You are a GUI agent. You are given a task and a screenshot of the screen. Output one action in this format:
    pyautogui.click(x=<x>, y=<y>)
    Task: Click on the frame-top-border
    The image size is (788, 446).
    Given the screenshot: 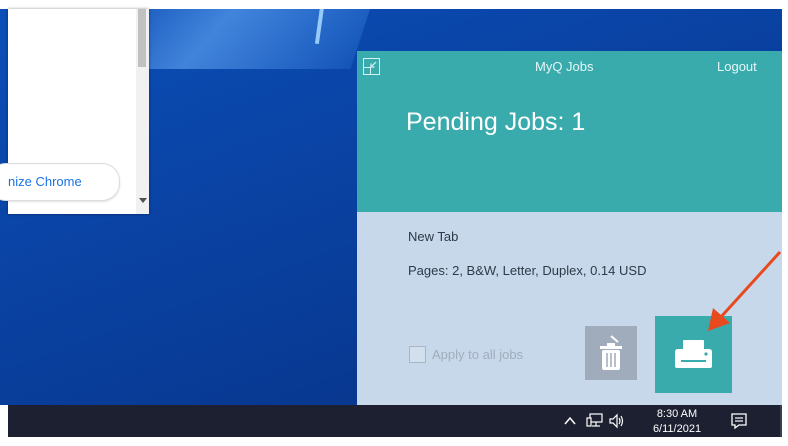 What is the action you would take?
    pyautogui.click(x=394, y=4)
    